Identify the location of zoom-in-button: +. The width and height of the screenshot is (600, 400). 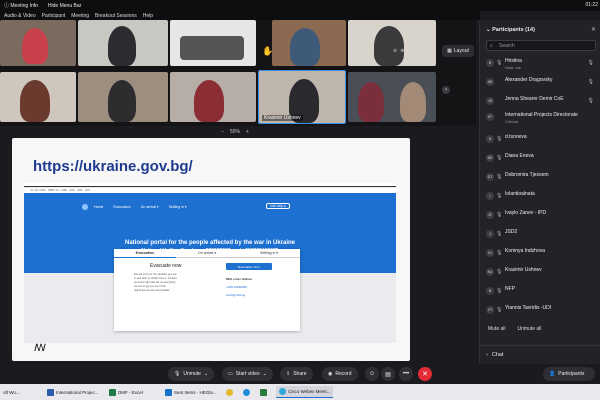
(247, 132).